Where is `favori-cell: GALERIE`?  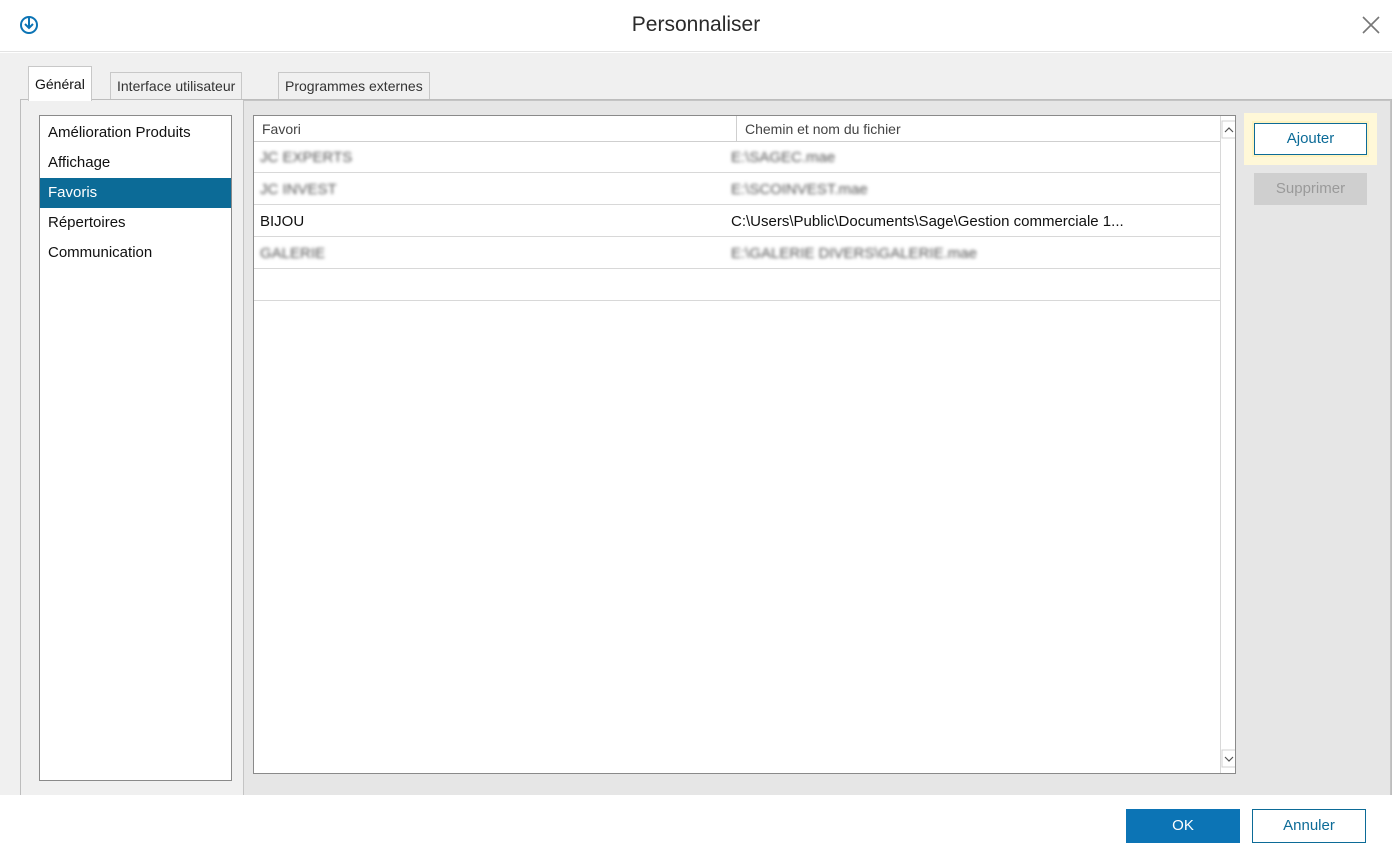
favori-cell: GALERIE is located at coordinates (293, 253).